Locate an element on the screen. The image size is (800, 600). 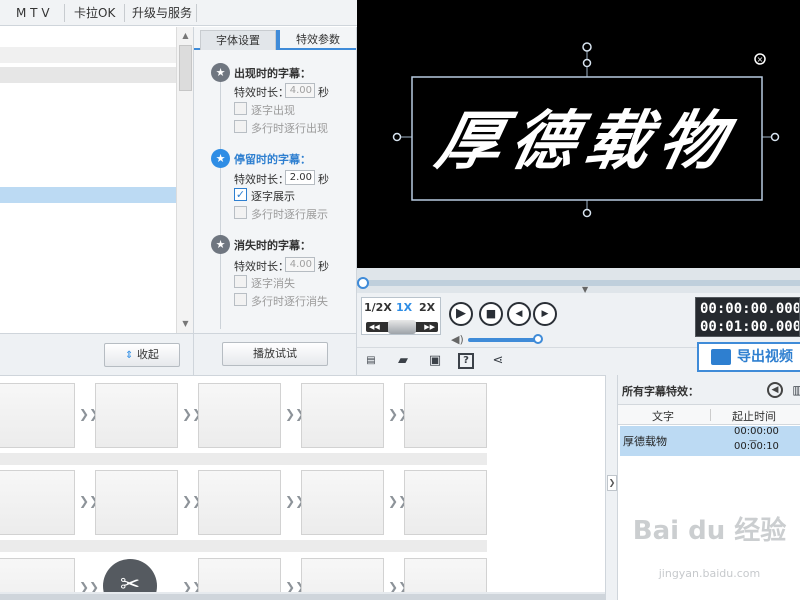
progress-track is located at coordinates (578, 283).